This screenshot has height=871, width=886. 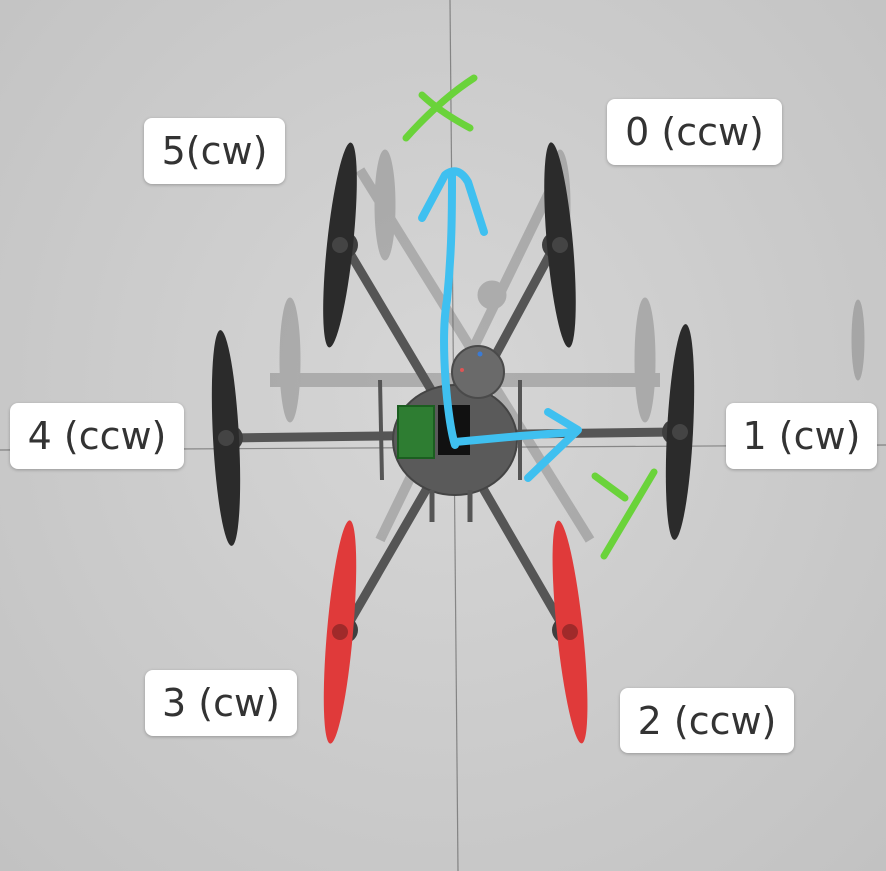 What do you see at coordinates (707, 720) in the screenshot?
I see `motor-label-2: 2 (ccw)` at bounding box center [707, 720].